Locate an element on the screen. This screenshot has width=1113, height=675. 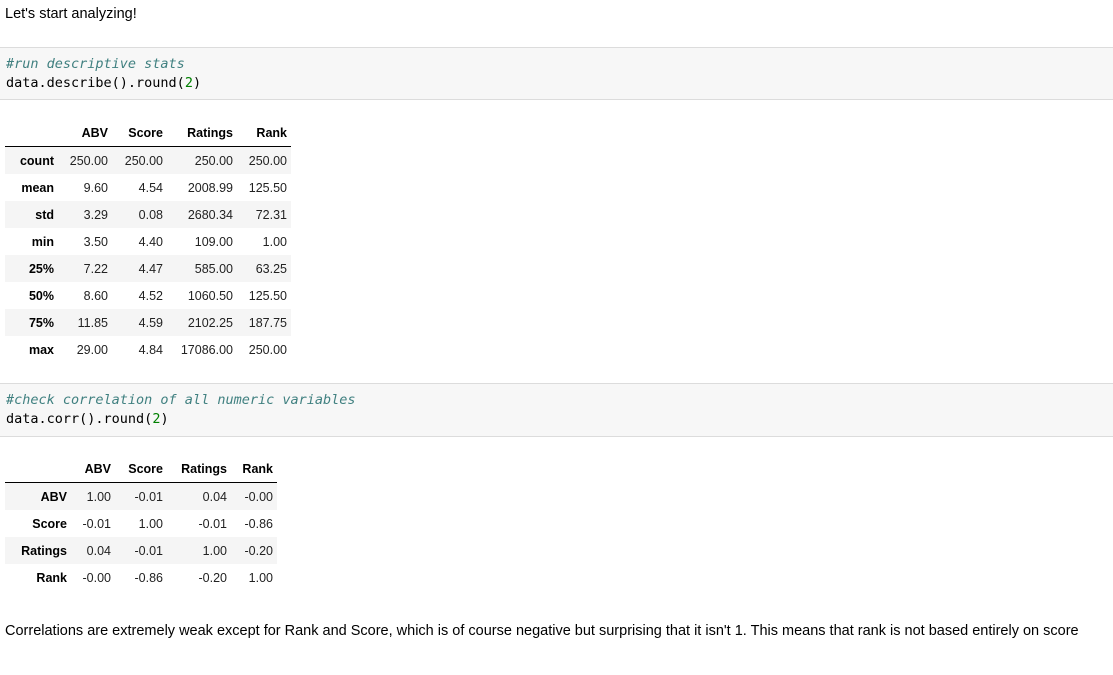
table-row: max 29.00 4.84 17086.00 250.00 is located at coordinates (148, 349).